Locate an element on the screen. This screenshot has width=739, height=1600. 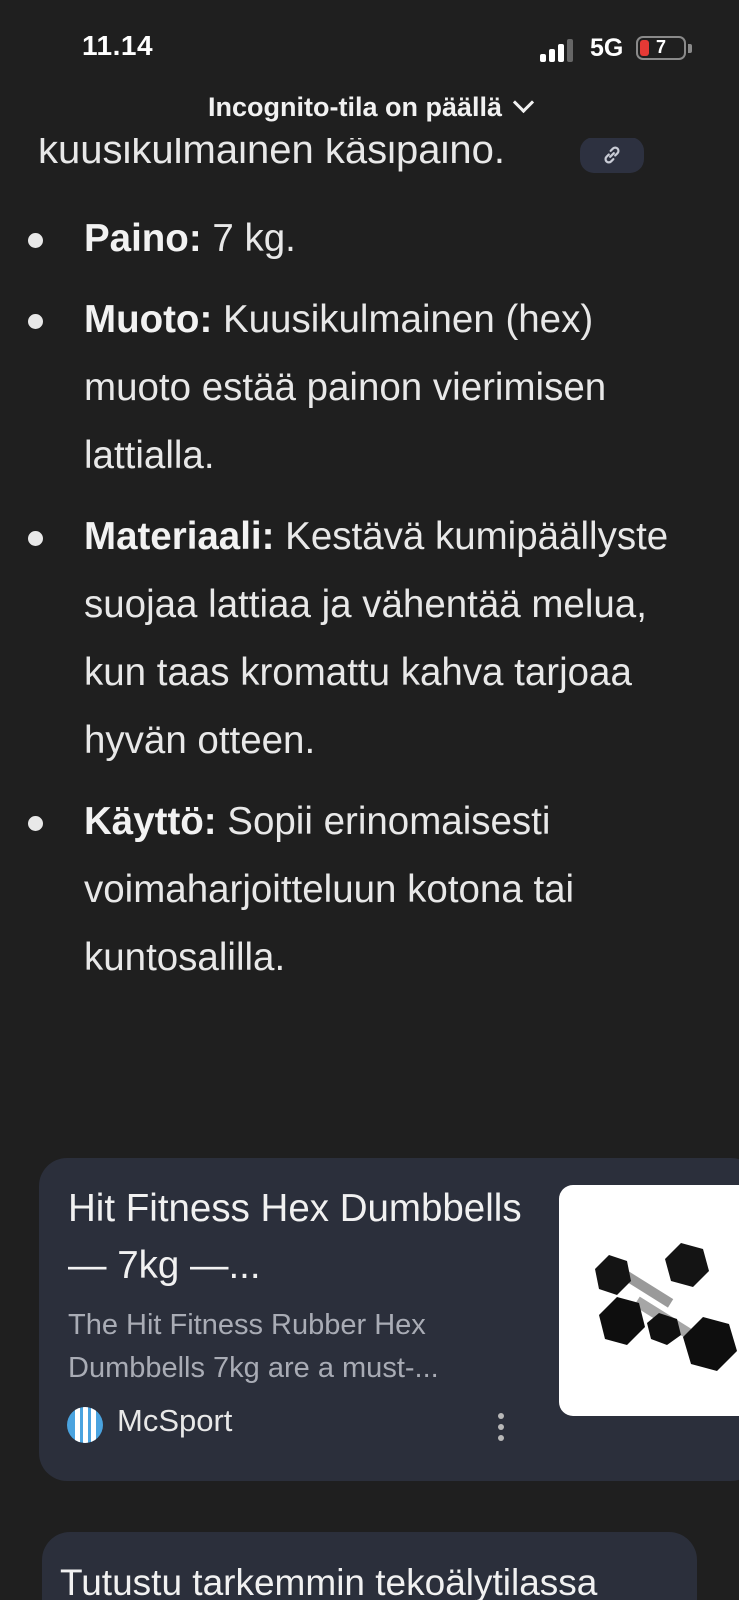
incognito-bar: Incognito-tila on päällä is located at coordinates (369, 110).